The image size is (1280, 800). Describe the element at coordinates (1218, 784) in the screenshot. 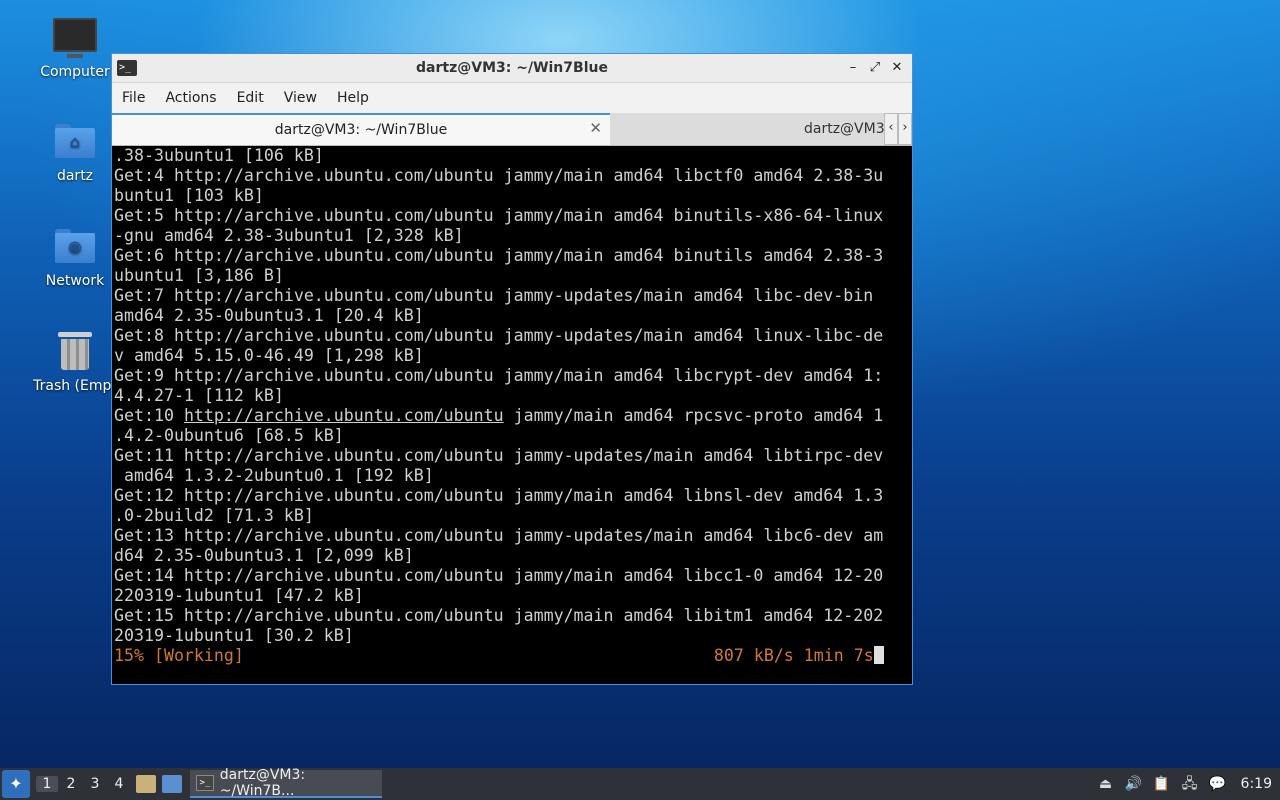

I see `notification-icon: 💬` at that location.